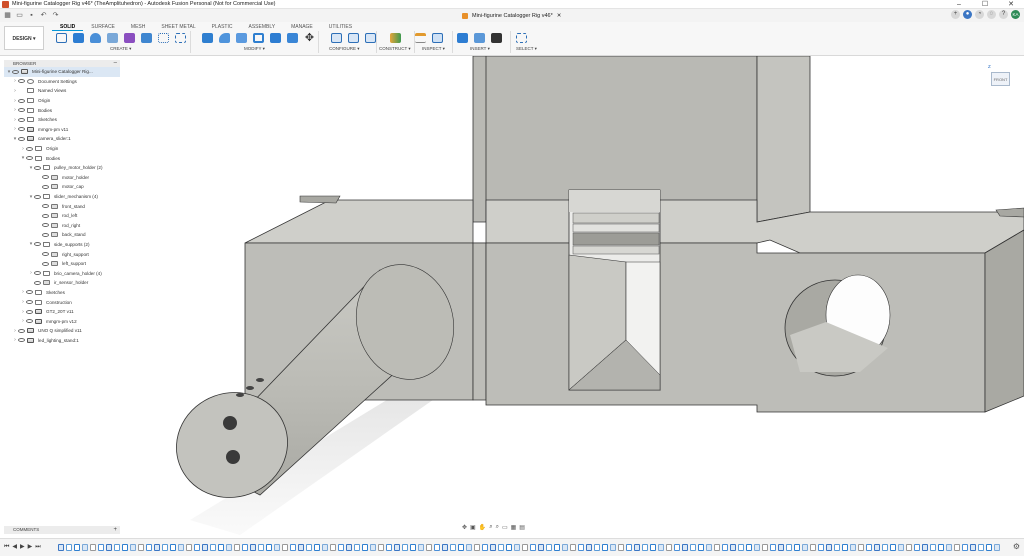 The height and width of the screenshot is (556, 1024). What do you see at coordinates (62, 197) in the screenshot?
I see `tree-item: ▾ slider_mechanism (4)` at bounding box center [62, 197].